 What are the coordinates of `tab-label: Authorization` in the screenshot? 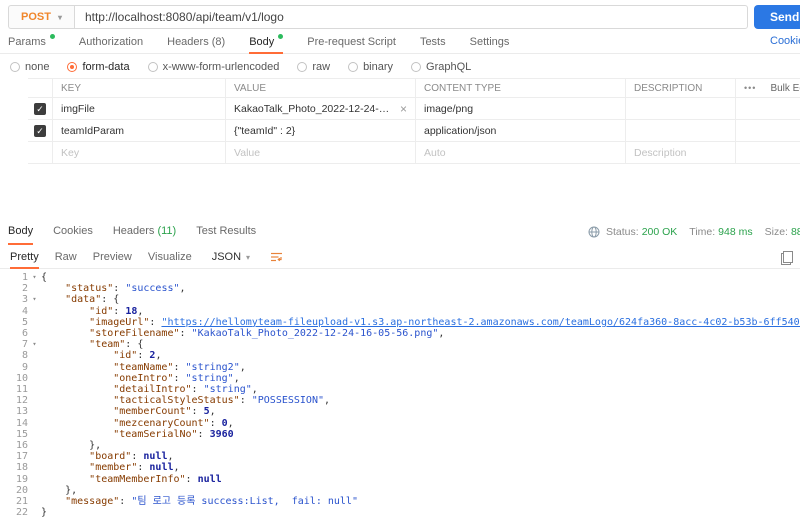 It's located at (111, 42).